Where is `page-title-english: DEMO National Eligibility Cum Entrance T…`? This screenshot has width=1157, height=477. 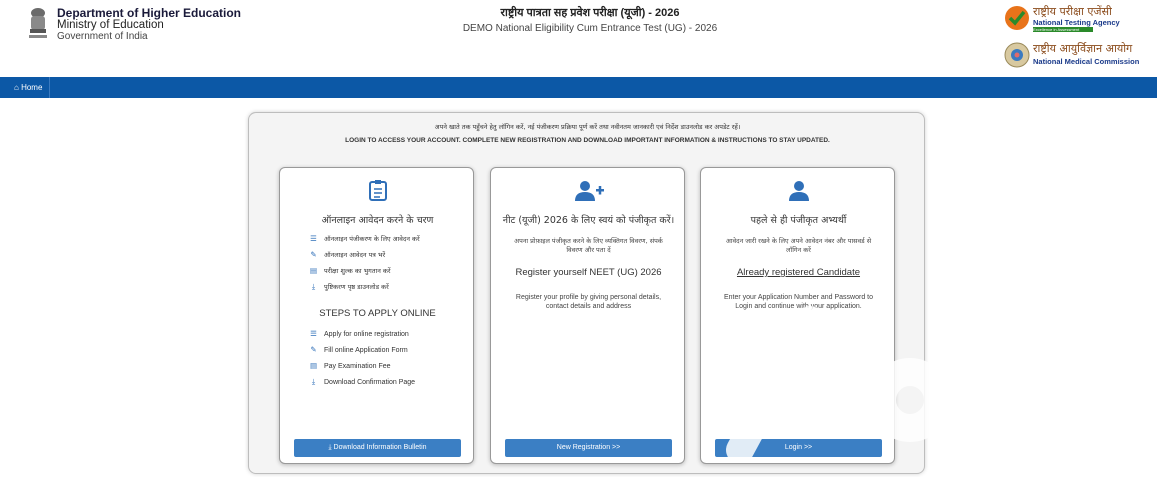 page-title-english: DEMO National Eligibility Cum Entrance T… is located at coordinates (590, 28).